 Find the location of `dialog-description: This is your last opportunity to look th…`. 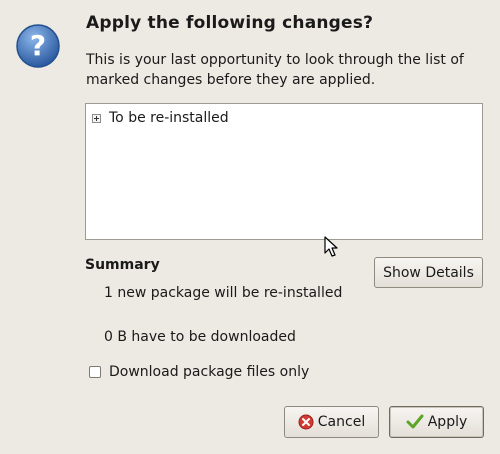

dialog-description: This is your last opportunity to look th… is located at coordinates (275, 70).